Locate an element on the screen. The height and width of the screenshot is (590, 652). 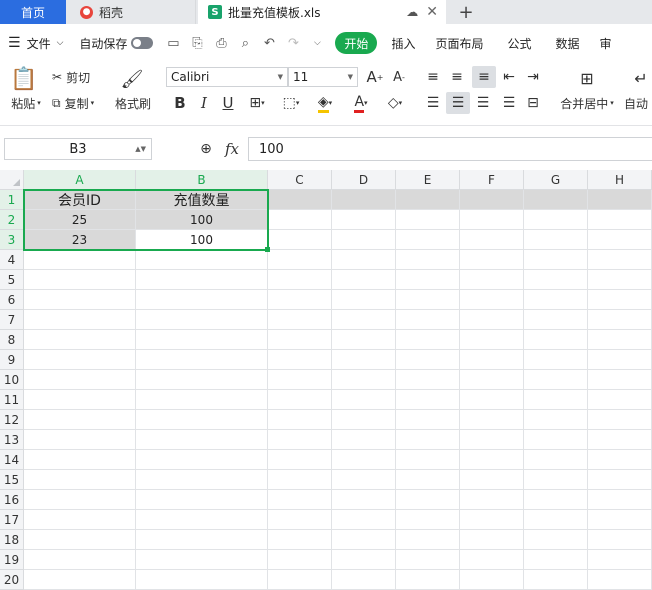
cell-d18 is located at coordinates (364, 540).